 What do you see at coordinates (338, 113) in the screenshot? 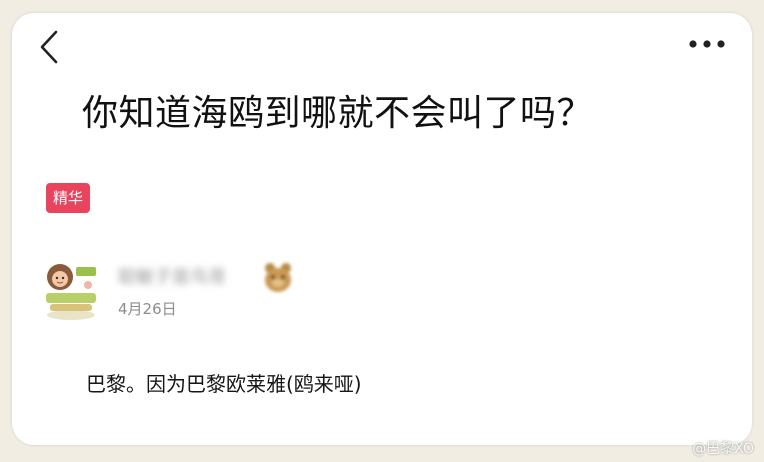
I see `post-title: 你知道海鸥到哪就不会叫了吗？` at bounding box center [338, 113].